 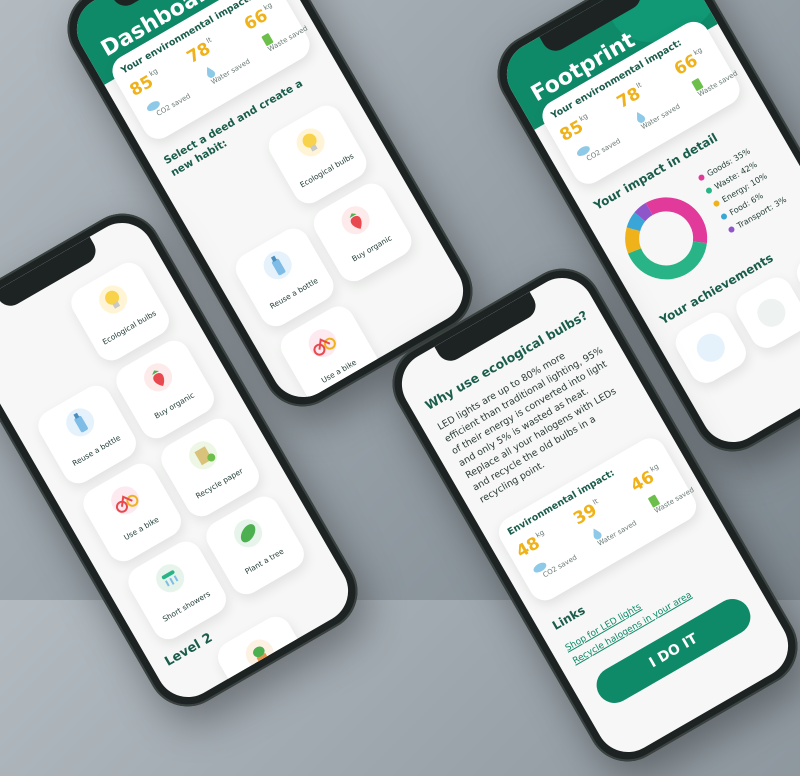 What do you see at coordinates (170, 578) in the screenshot?
I see `shower-icon` at bounding box center [170, 578].